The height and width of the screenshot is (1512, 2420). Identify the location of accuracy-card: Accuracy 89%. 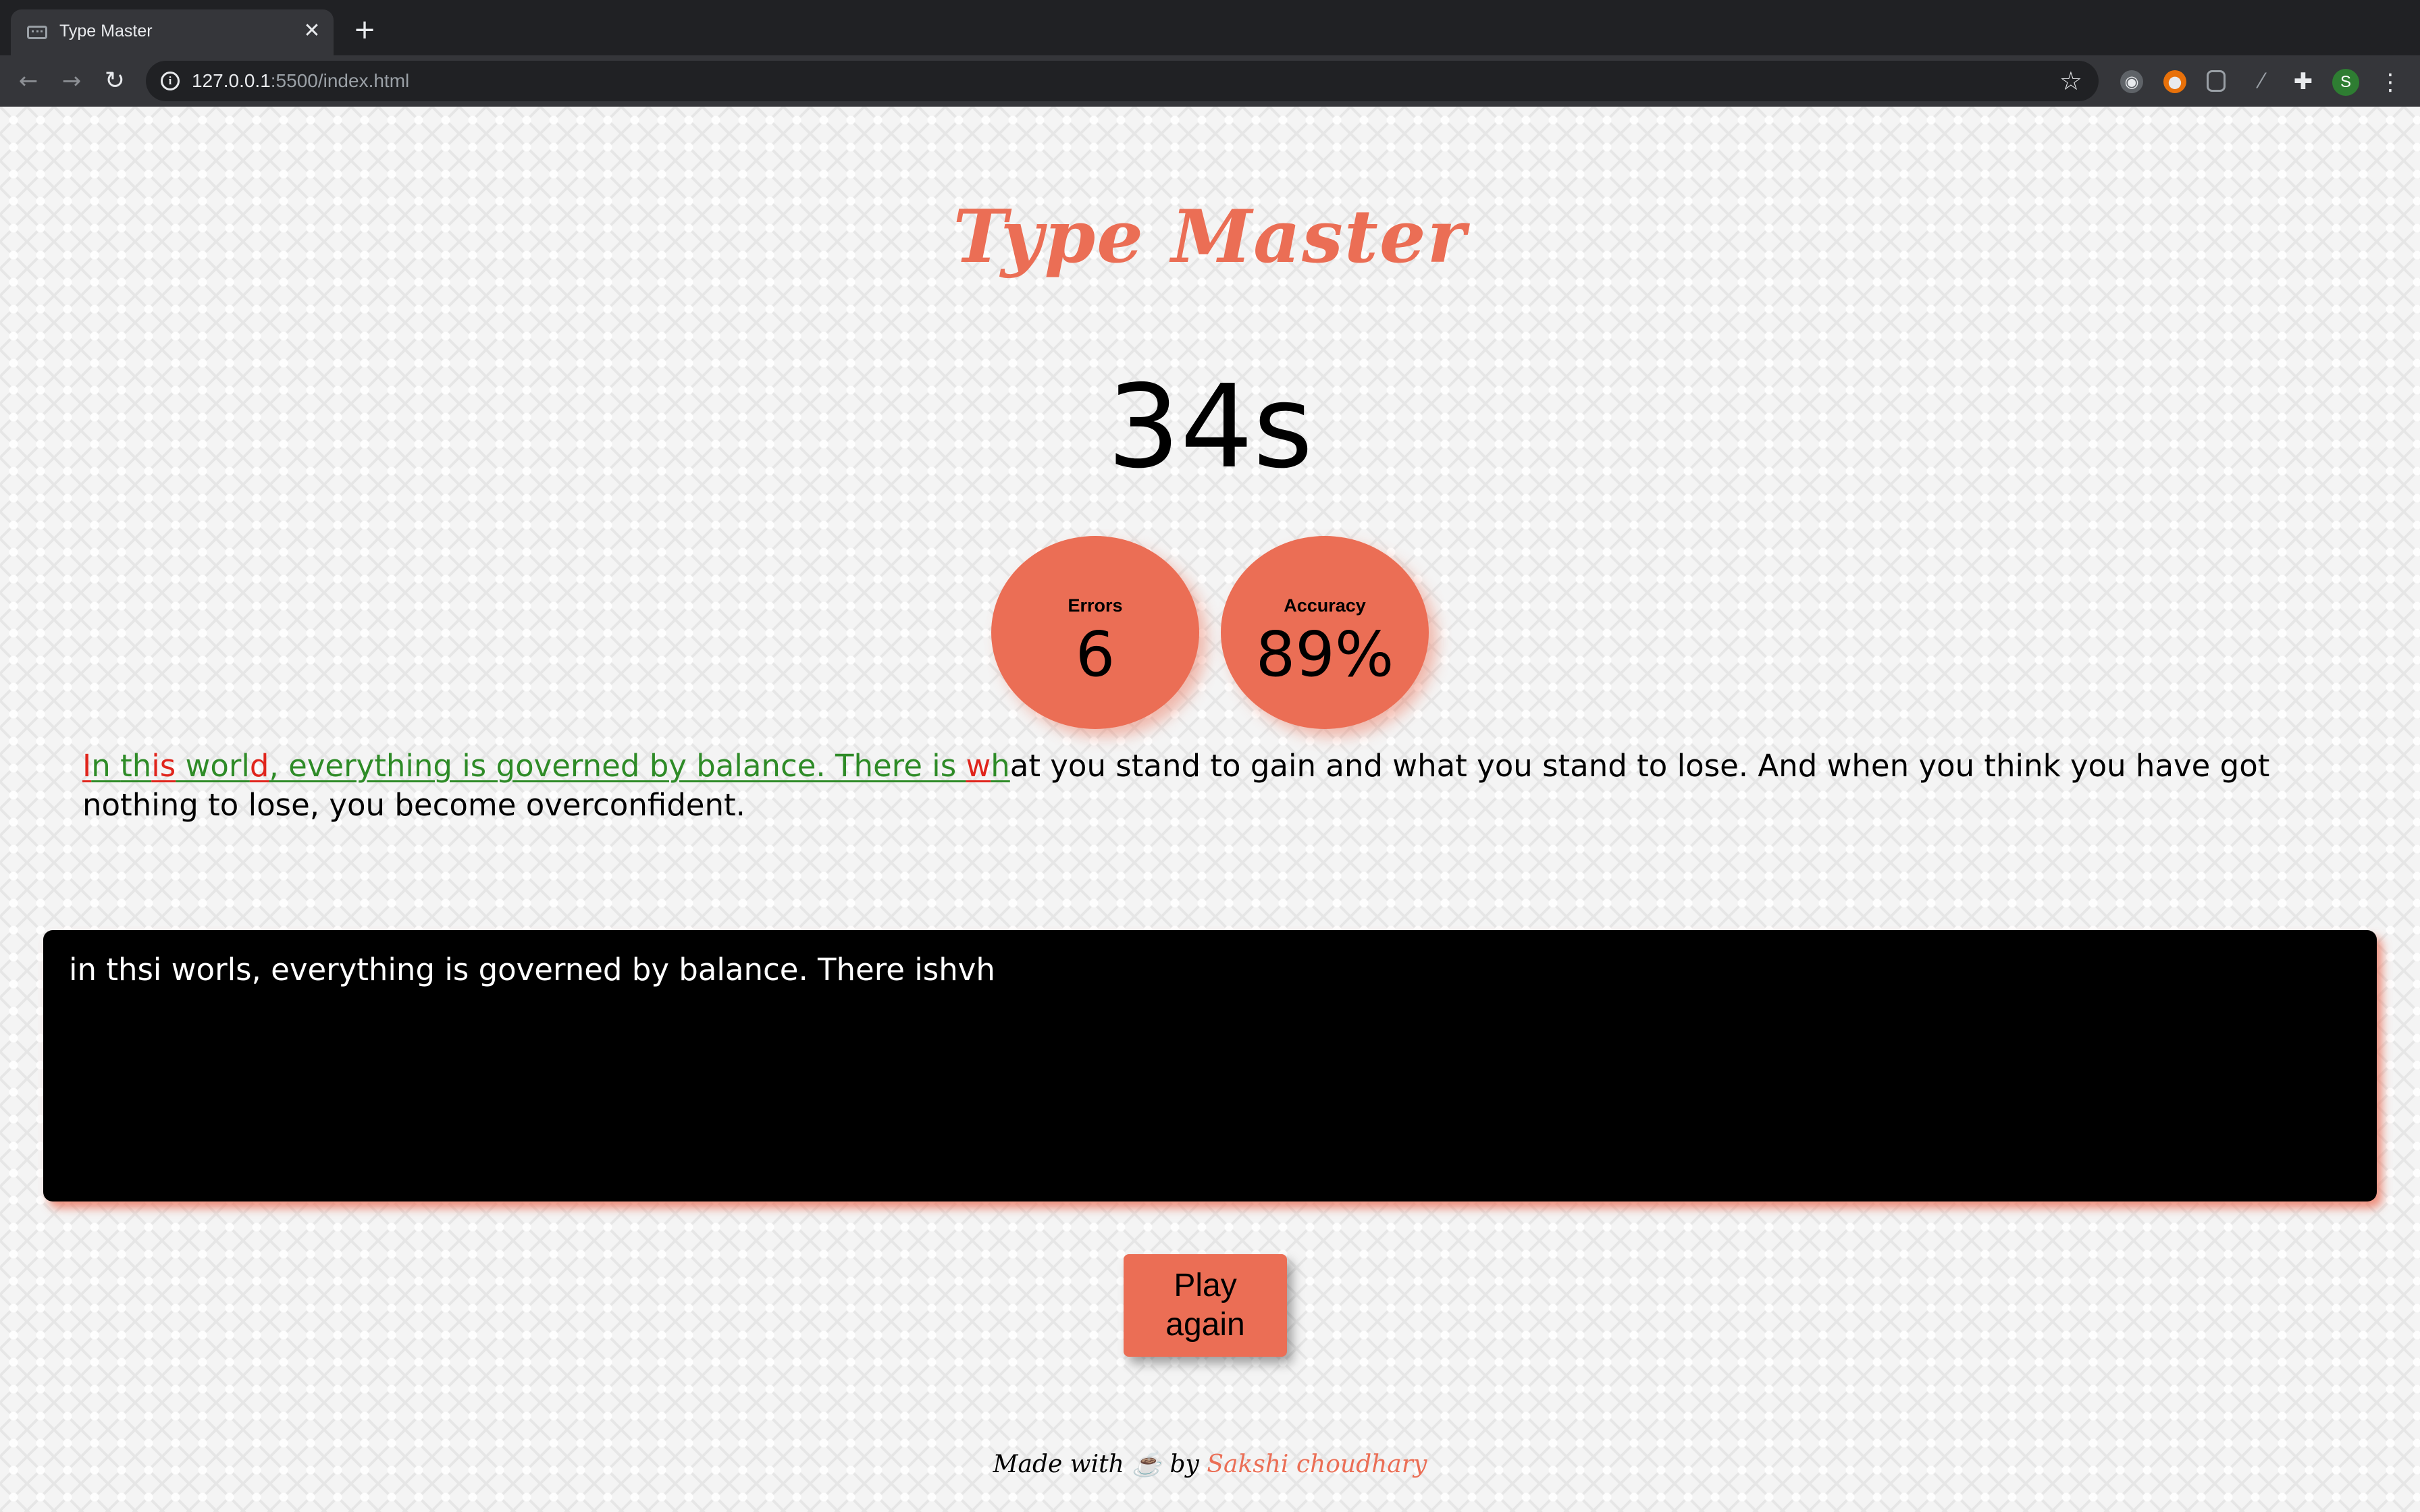
(1325, 632).